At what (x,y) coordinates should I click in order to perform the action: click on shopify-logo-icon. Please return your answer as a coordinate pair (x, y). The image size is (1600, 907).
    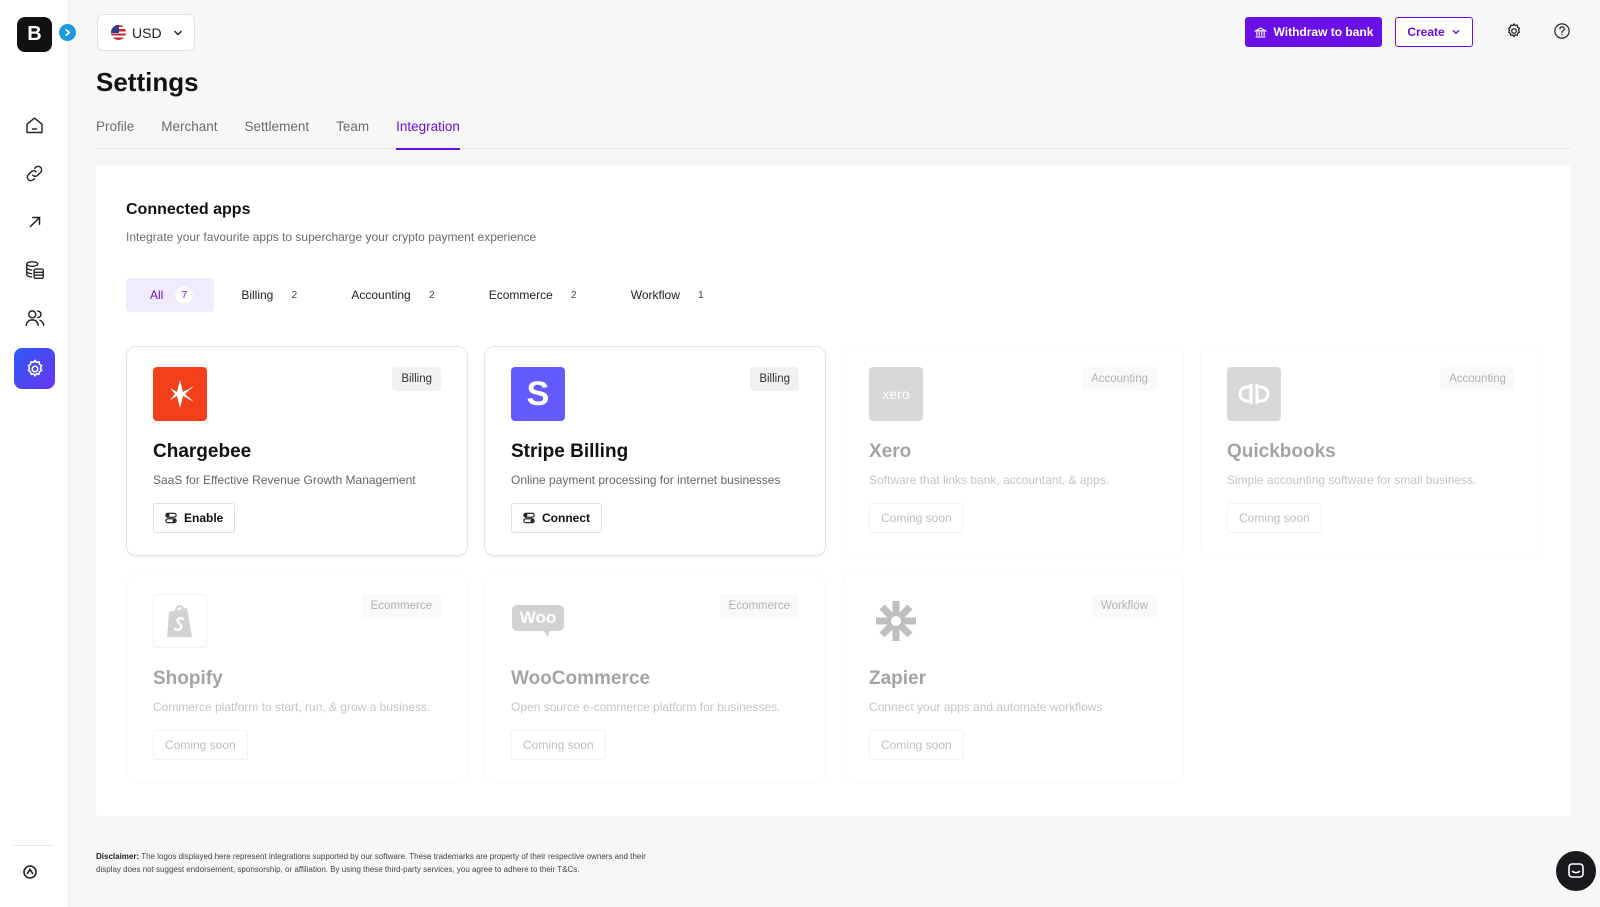
    Looking at the image, I should click on (180, 621).